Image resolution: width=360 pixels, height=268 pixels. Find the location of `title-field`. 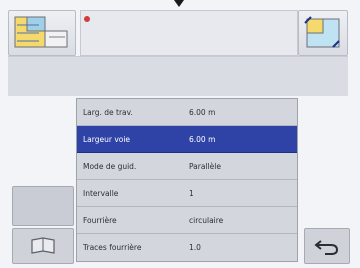

title-field is located at coordinates (189, 33).